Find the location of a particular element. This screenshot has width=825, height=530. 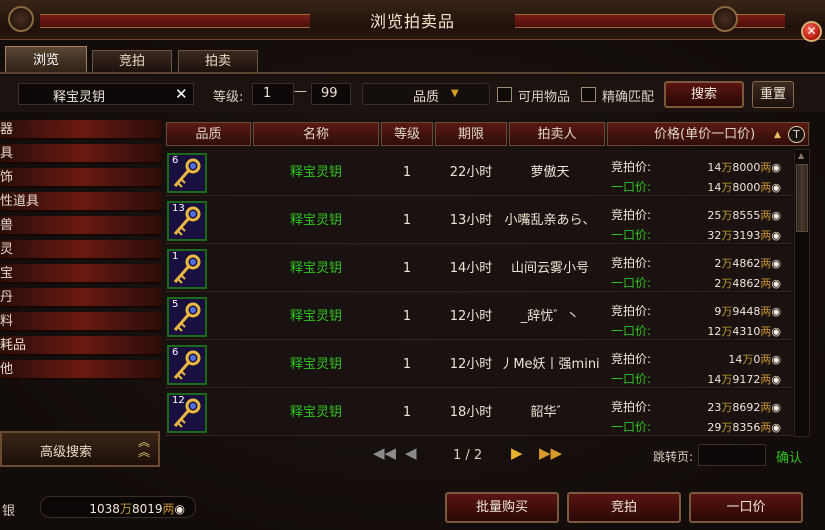

pagination: ◀◀ ◀ 1 / 2 ▶ ▶▶ 跳转页: 确认 is located at coordinates (487, 456).